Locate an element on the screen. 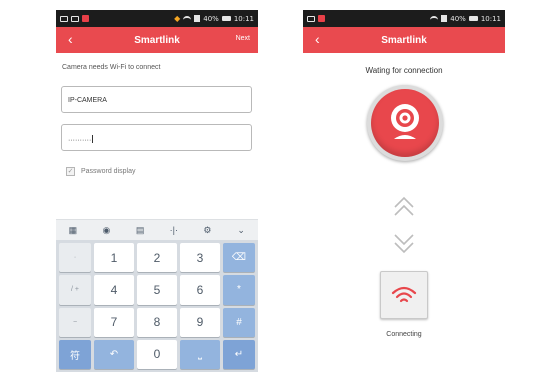  app-bar: ‹ Smartlink Next is located at coordinates (157, 40).